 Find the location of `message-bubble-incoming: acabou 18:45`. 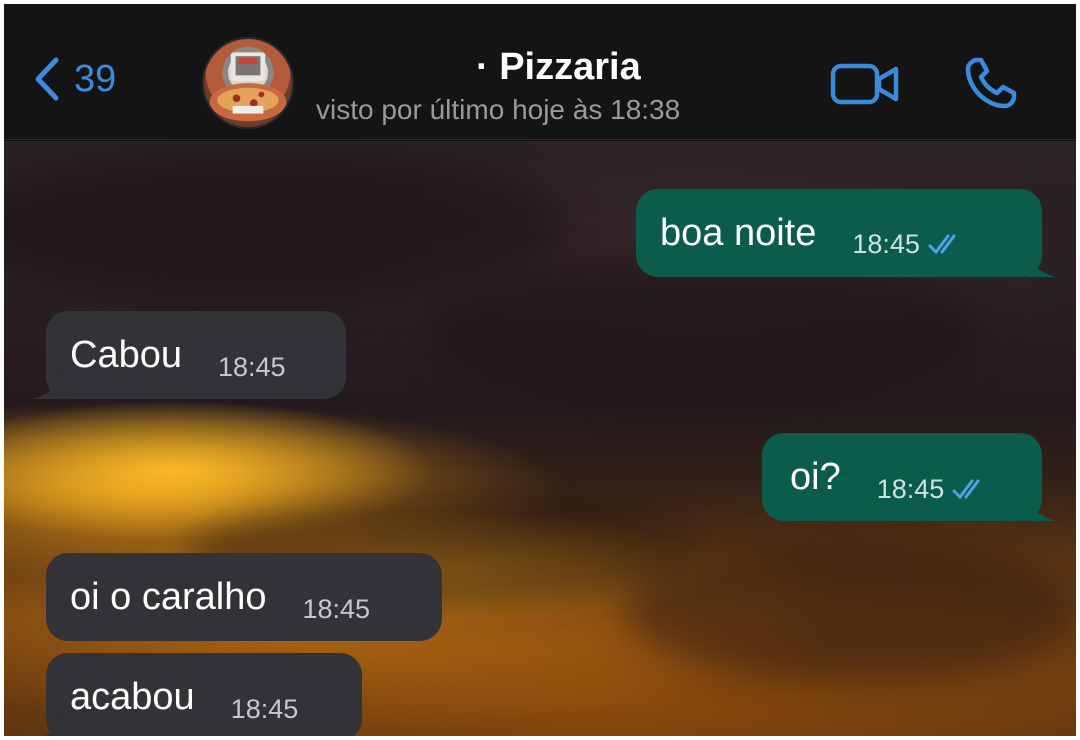

message-bubble-incoming: acabou 18:45 is located at coordinates (203, 694).